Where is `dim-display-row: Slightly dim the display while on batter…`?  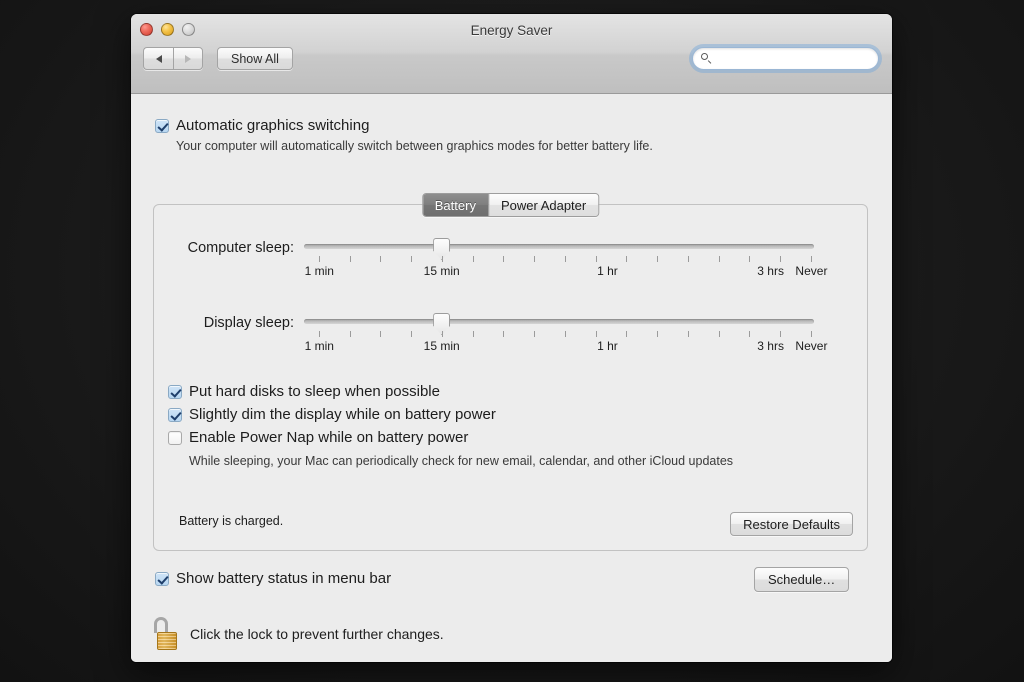 dim-display-row: Slightly dim the display while on batter… is located at coordinates (450, 414).